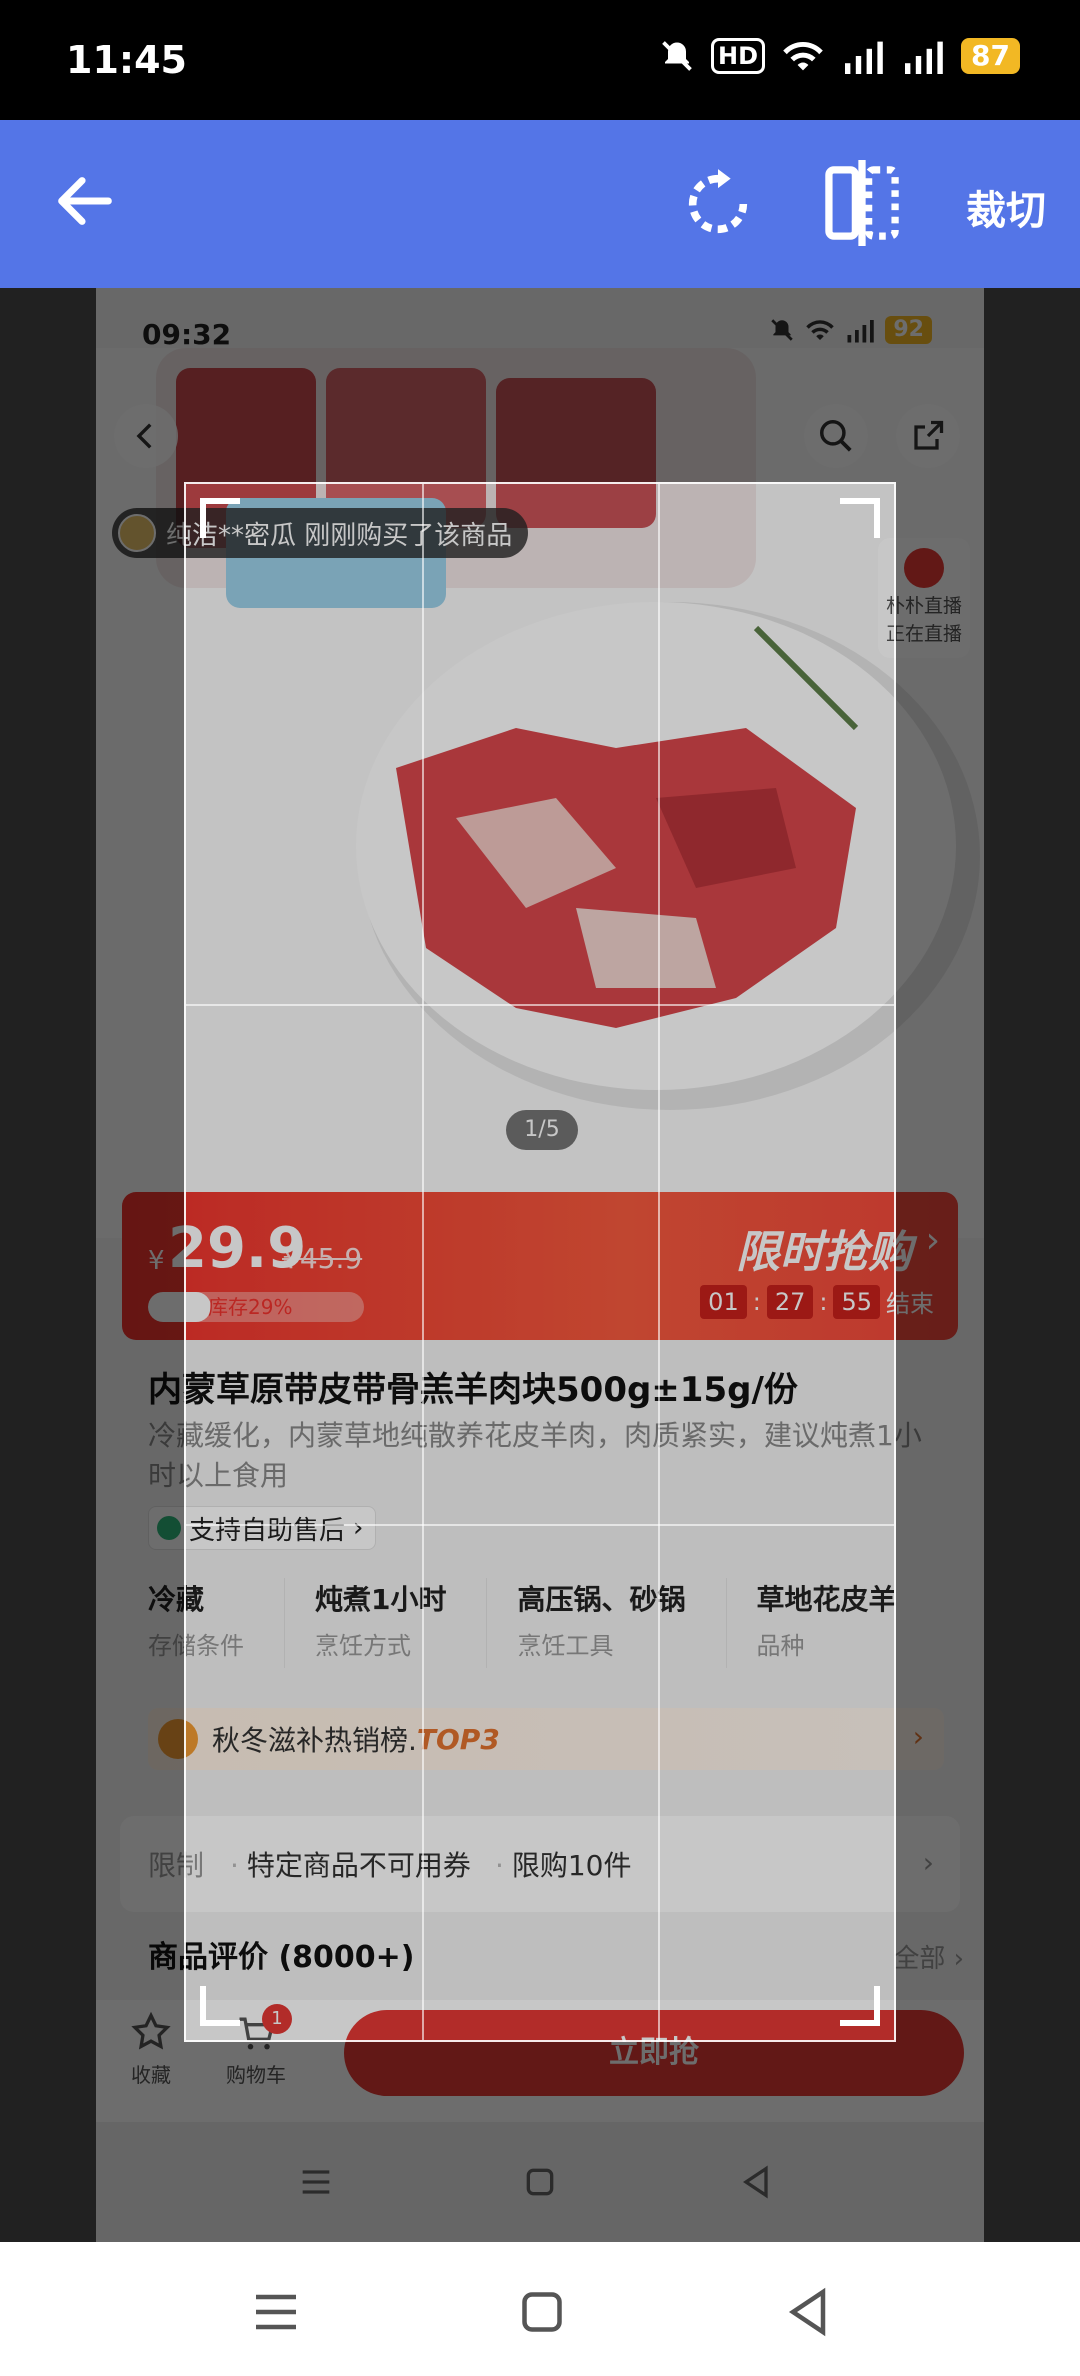  Describe the element at coordinates (540, 2142) in the screenshot. I see `crop-shade-bottom` at that location.